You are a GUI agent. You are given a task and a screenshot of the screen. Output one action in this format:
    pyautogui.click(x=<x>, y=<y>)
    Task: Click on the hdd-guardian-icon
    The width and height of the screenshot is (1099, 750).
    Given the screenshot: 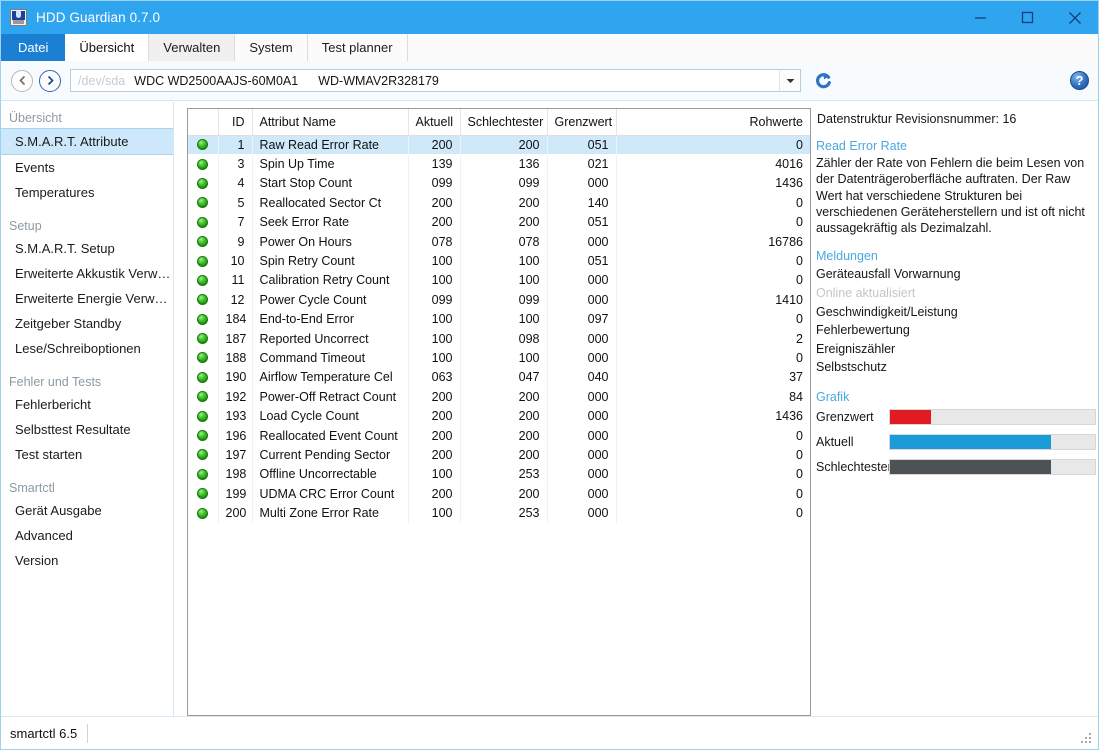 What is the action you would take?
    pyautogui.click(x=18, y=17)
    